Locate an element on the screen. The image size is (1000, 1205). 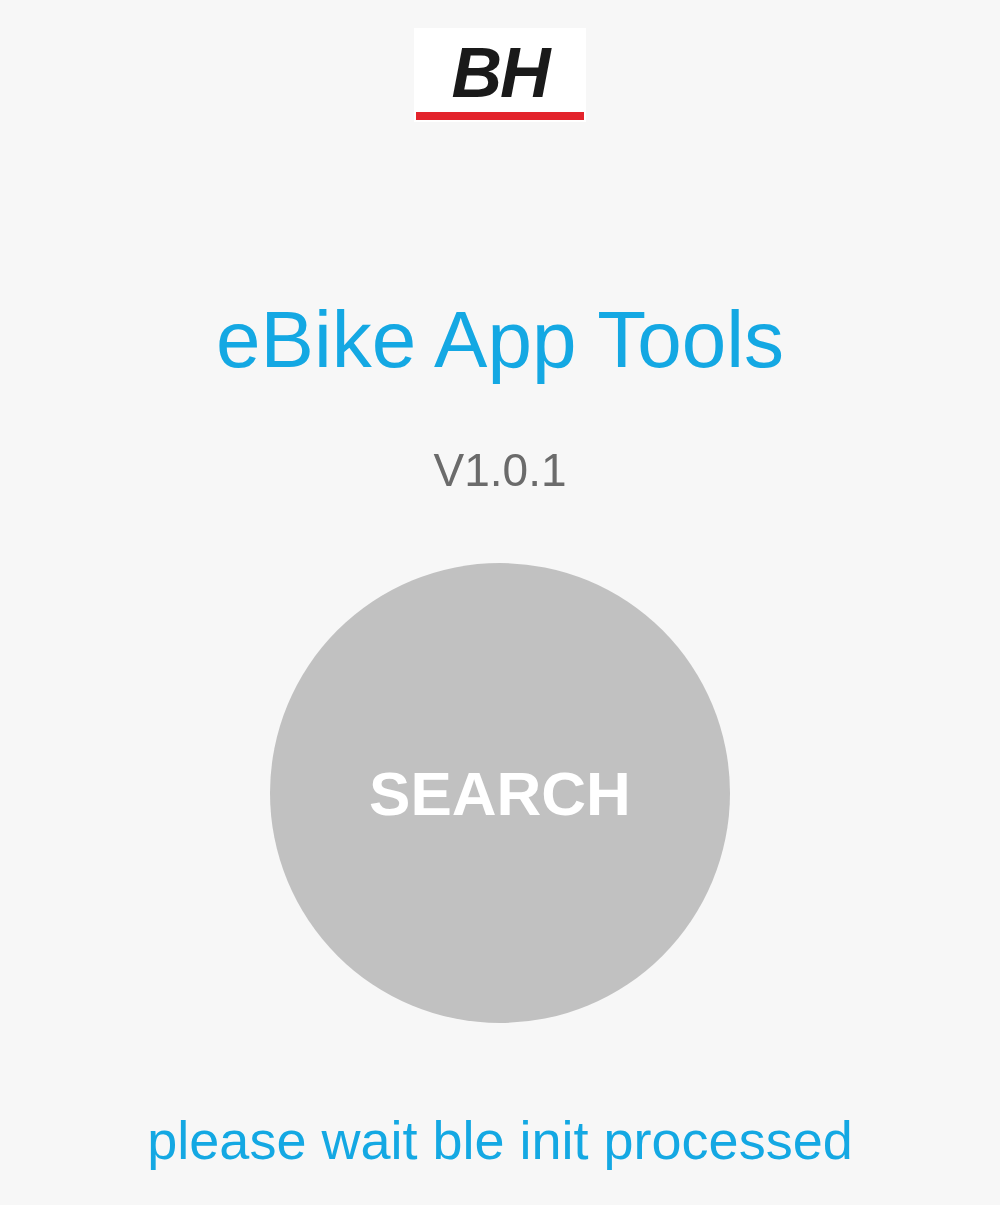
status-message: please wait ble init processed is located at coordinates (500, 1140).